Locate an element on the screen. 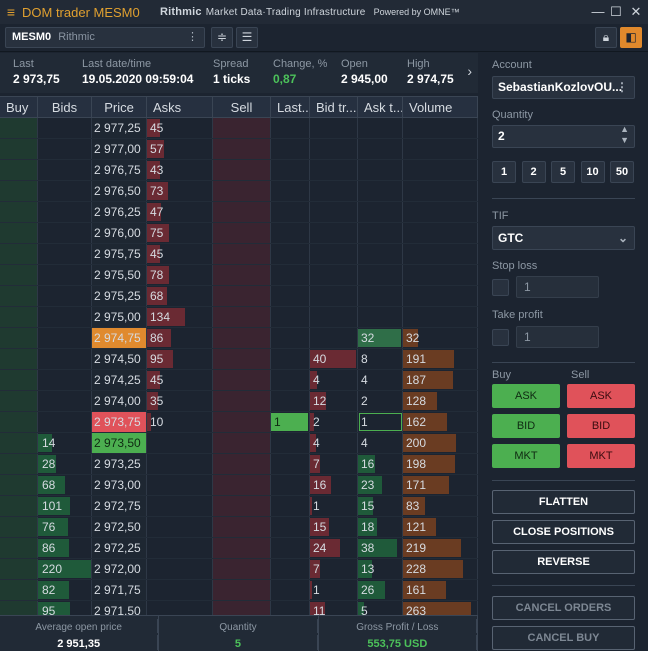 The image size is (648, 651). dom-row: 76 2 972,50 15 18 121 is located at coordinates (239, 527).